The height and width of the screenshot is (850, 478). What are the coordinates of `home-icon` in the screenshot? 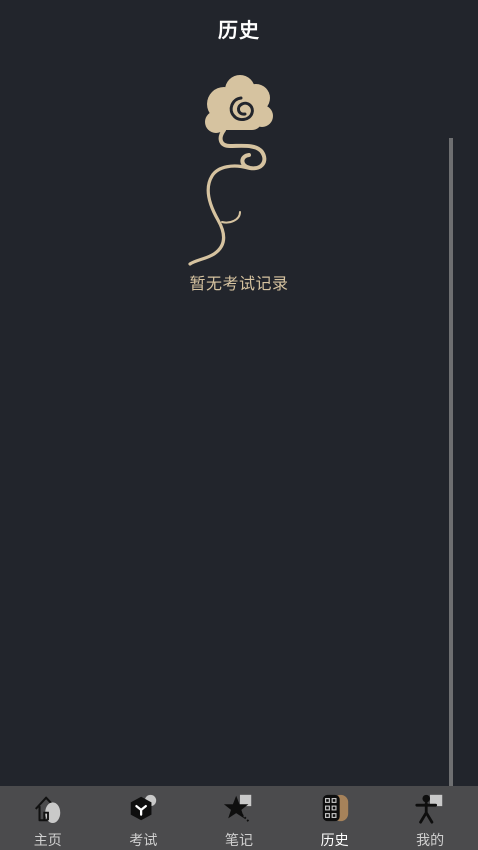 It's located at (47, 810).